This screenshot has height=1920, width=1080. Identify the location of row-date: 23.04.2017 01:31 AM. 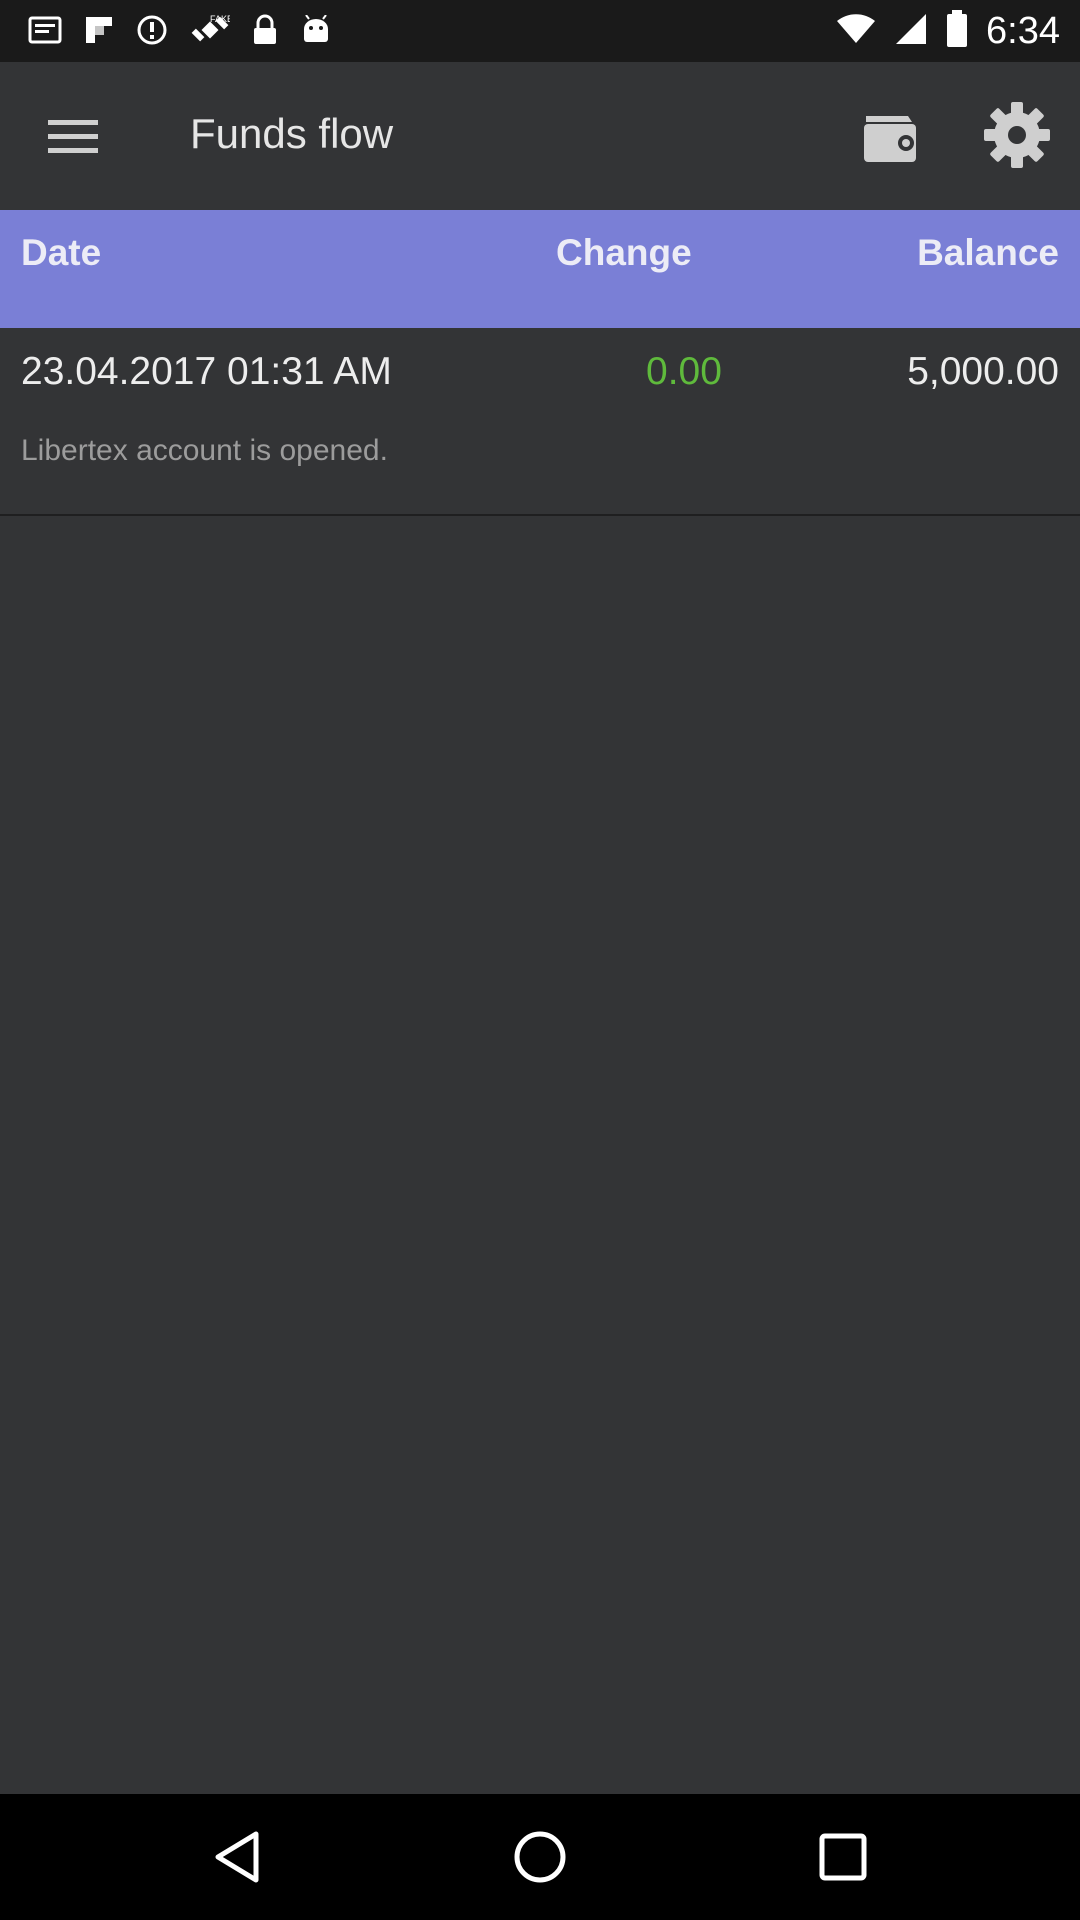
(206, 371).